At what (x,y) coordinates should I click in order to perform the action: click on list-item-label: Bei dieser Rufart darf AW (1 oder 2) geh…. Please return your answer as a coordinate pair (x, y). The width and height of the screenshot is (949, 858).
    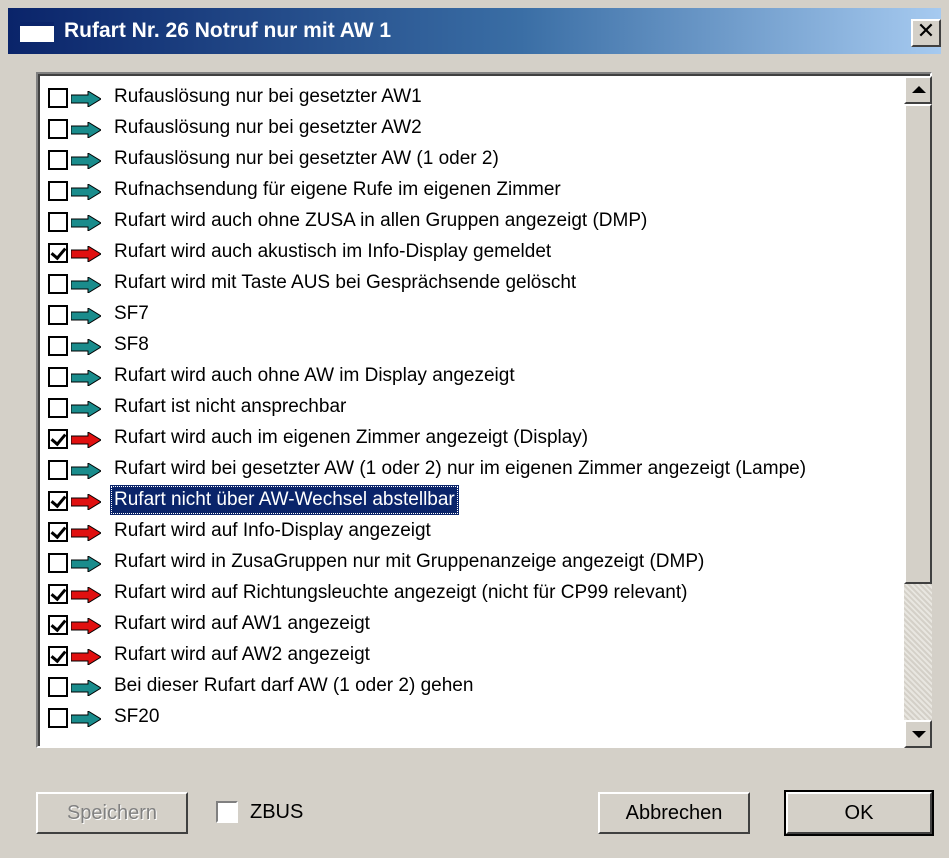
    Looking at the image, I should click on (294, 685).